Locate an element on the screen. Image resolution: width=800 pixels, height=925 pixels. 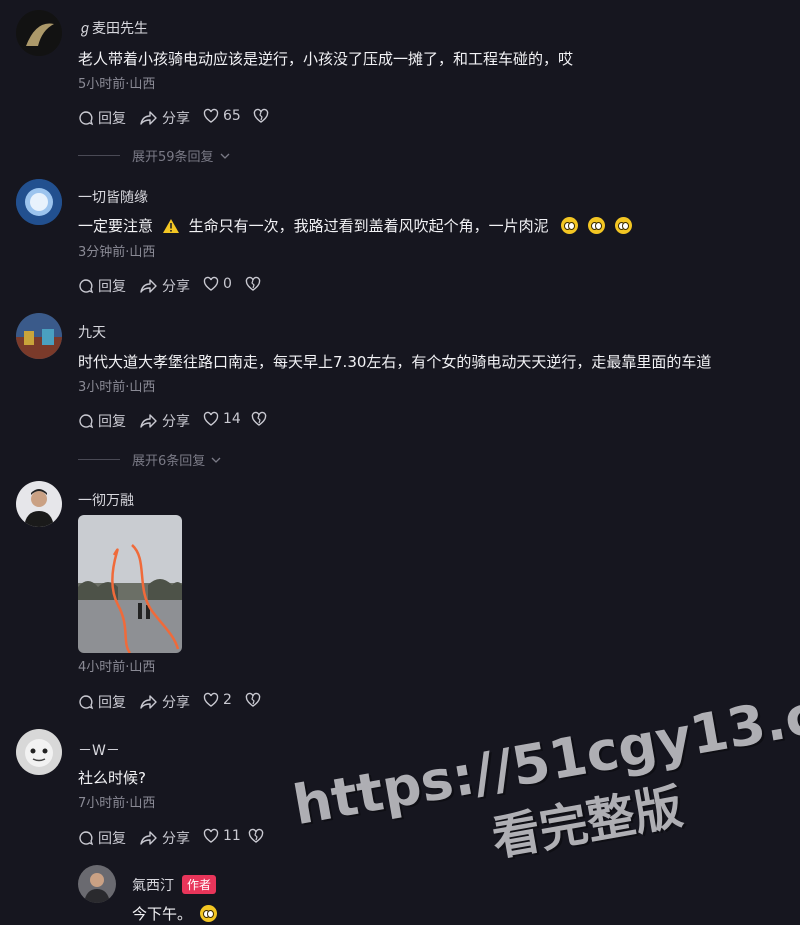
comment-meta: 3小时前·山西 is located at coordinates (117, 387).